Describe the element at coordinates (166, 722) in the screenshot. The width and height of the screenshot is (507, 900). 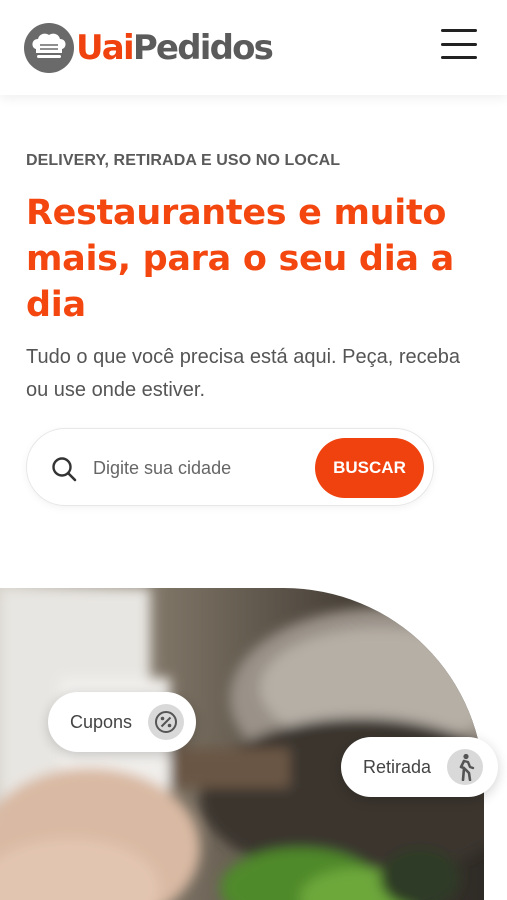
I see `percent-badge-icon` at that location.